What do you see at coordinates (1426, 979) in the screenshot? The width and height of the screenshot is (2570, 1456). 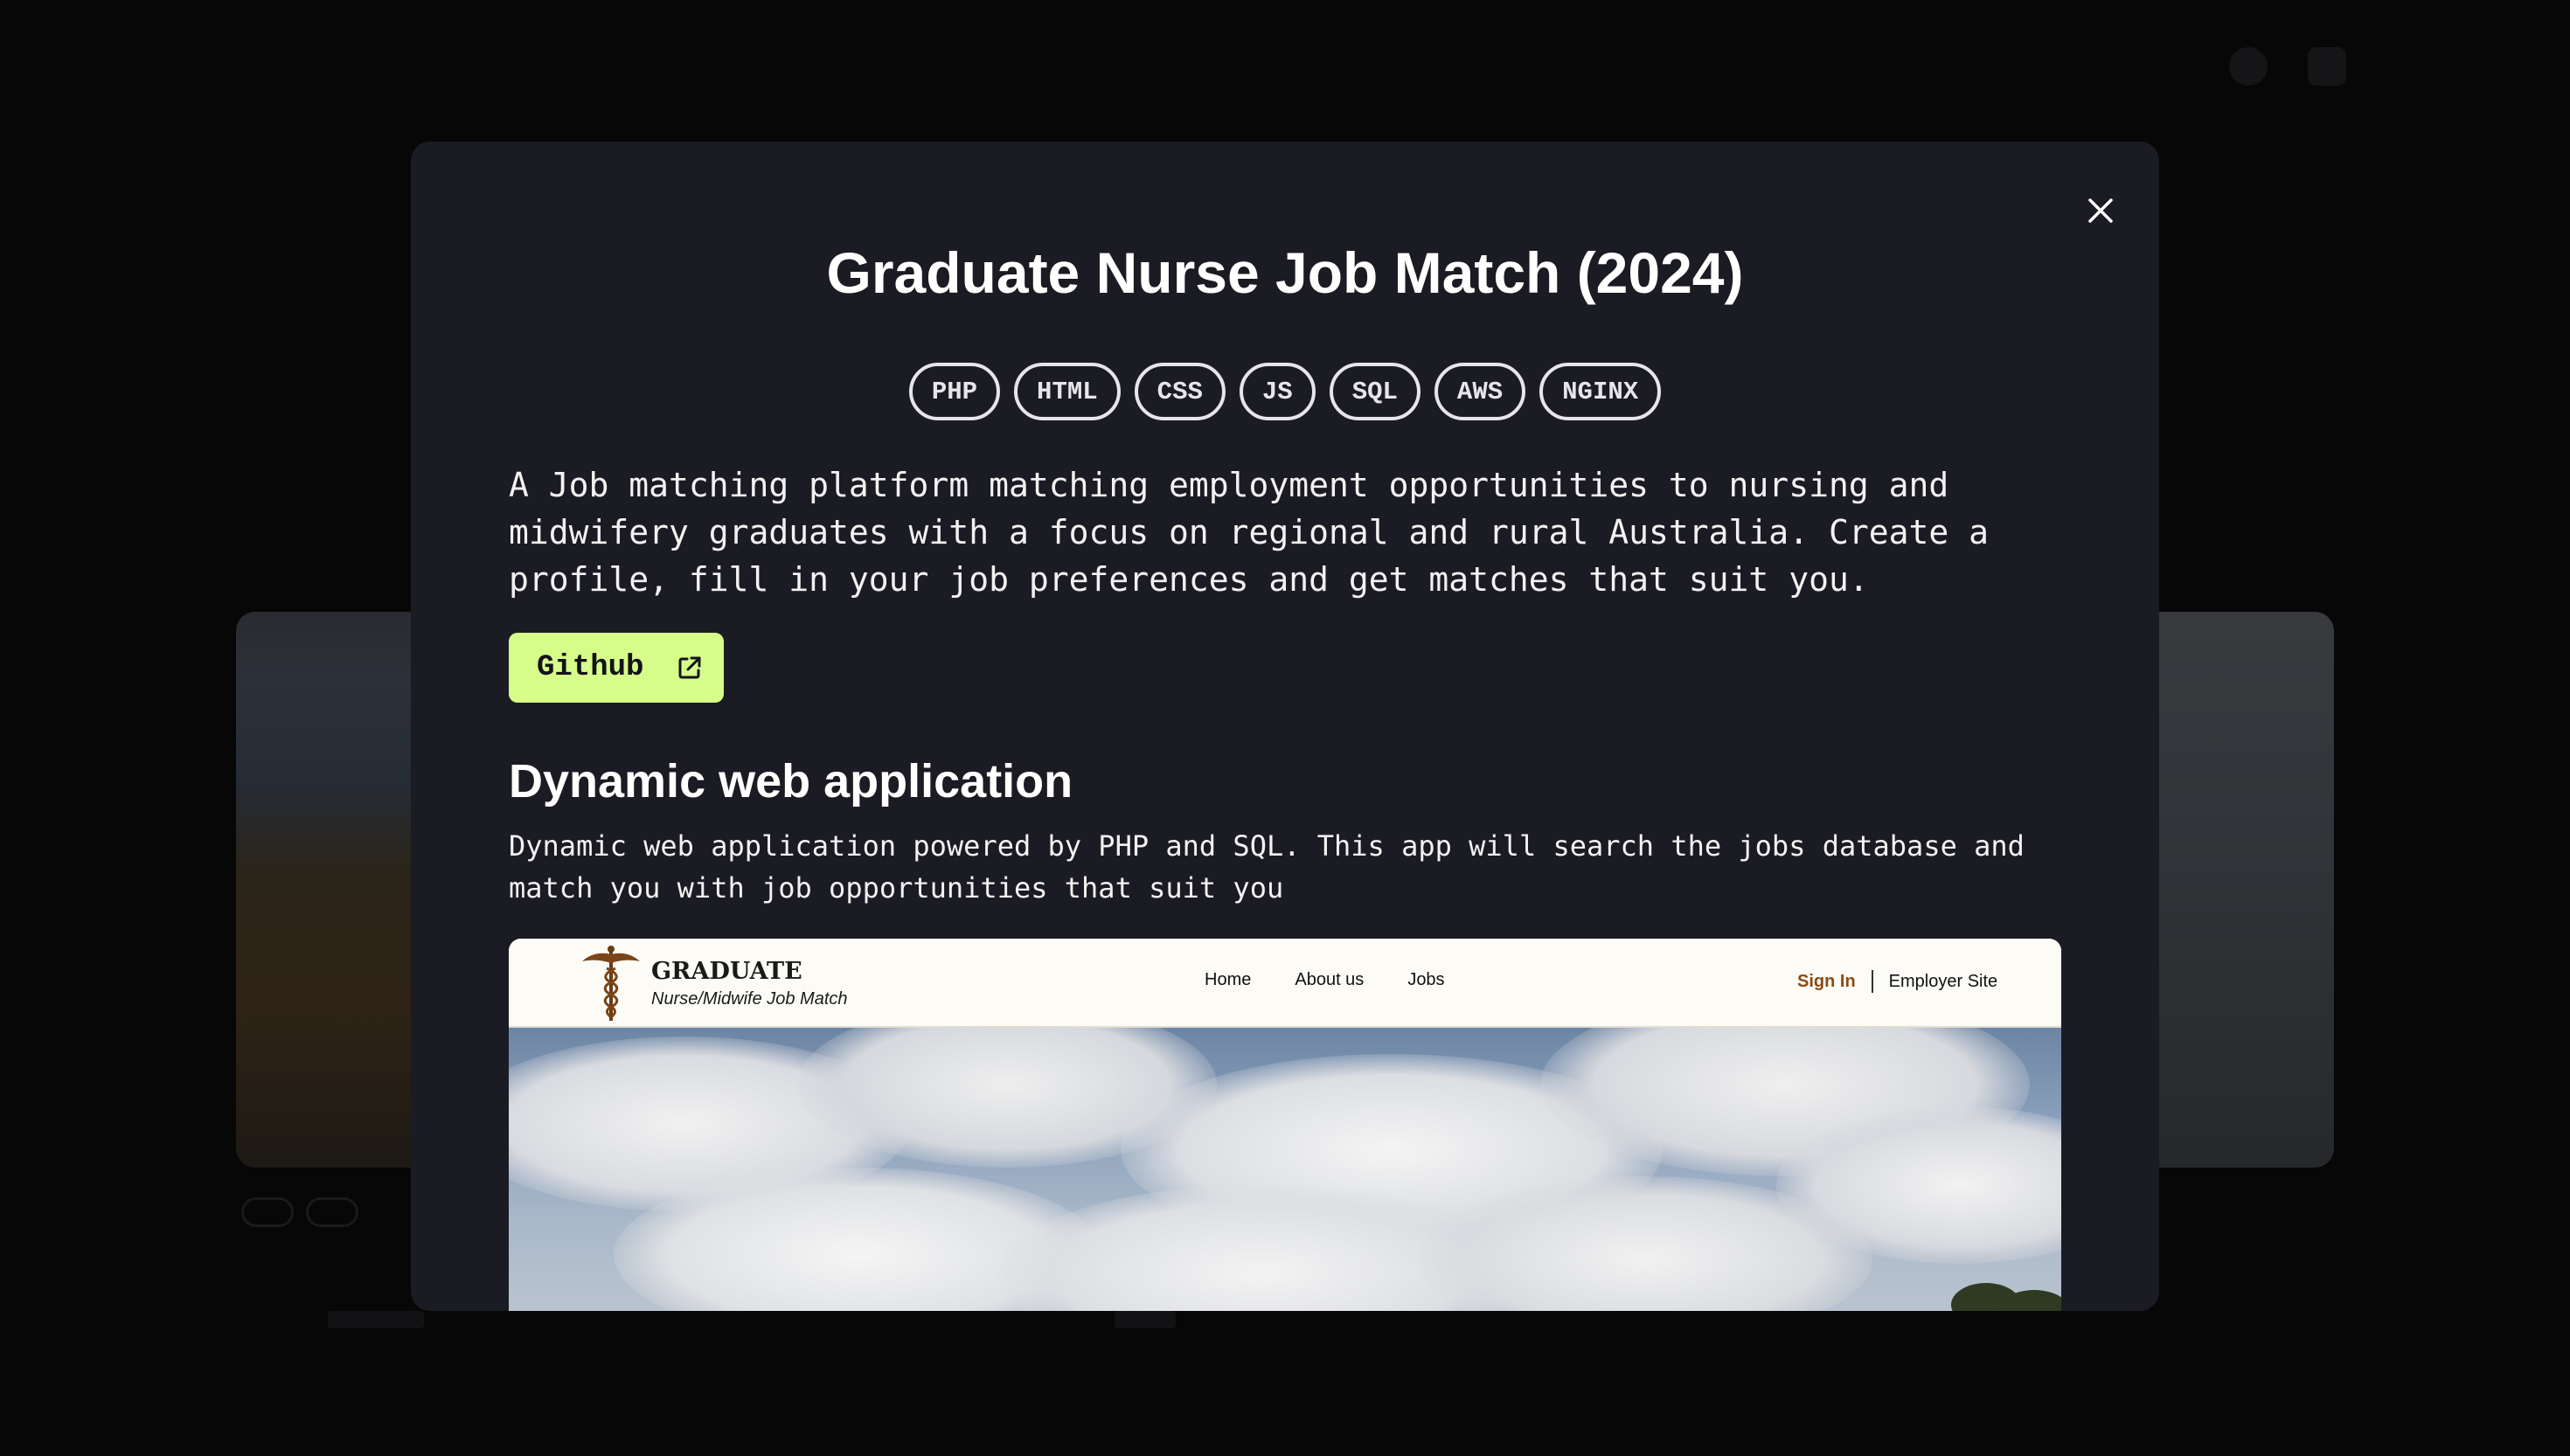 I see `app-nav-jobs: Jobs` at bounding box center [1426, 979].